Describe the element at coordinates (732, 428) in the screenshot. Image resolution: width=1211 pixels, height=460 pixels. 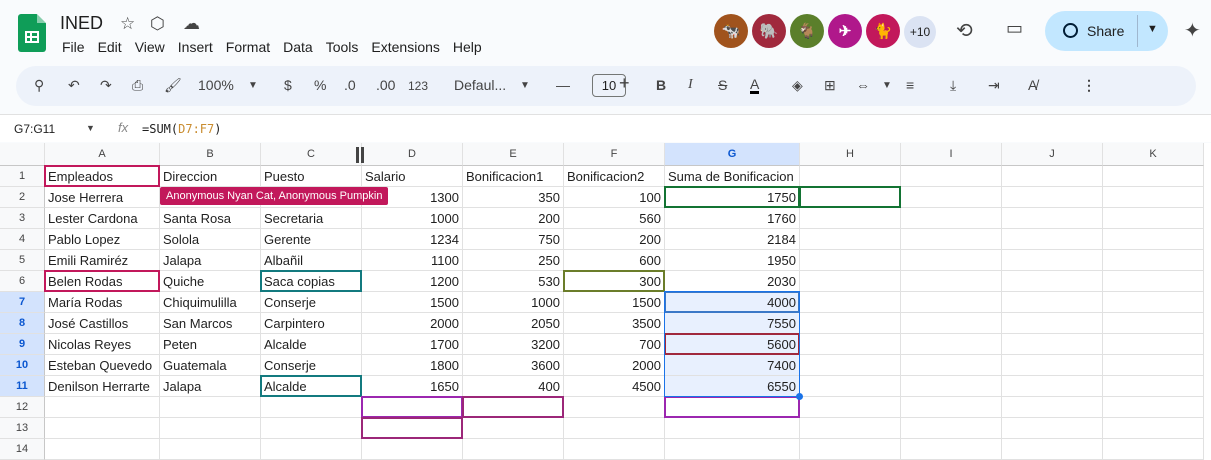
I see `cell-g13` at that location.